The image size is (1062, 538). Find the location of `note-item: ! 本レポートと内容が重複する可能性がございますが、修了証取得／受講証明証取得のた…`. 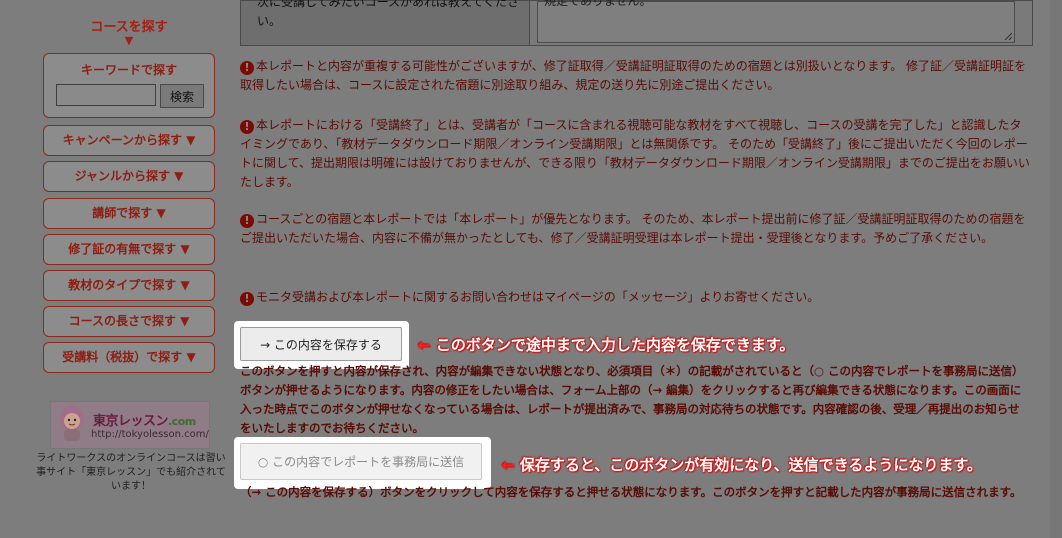

note-item: ! 本レポートと内容が重複する可能性がございますが、修了証取得／受講証明証取得のた… is located at coordinates (633, 75).